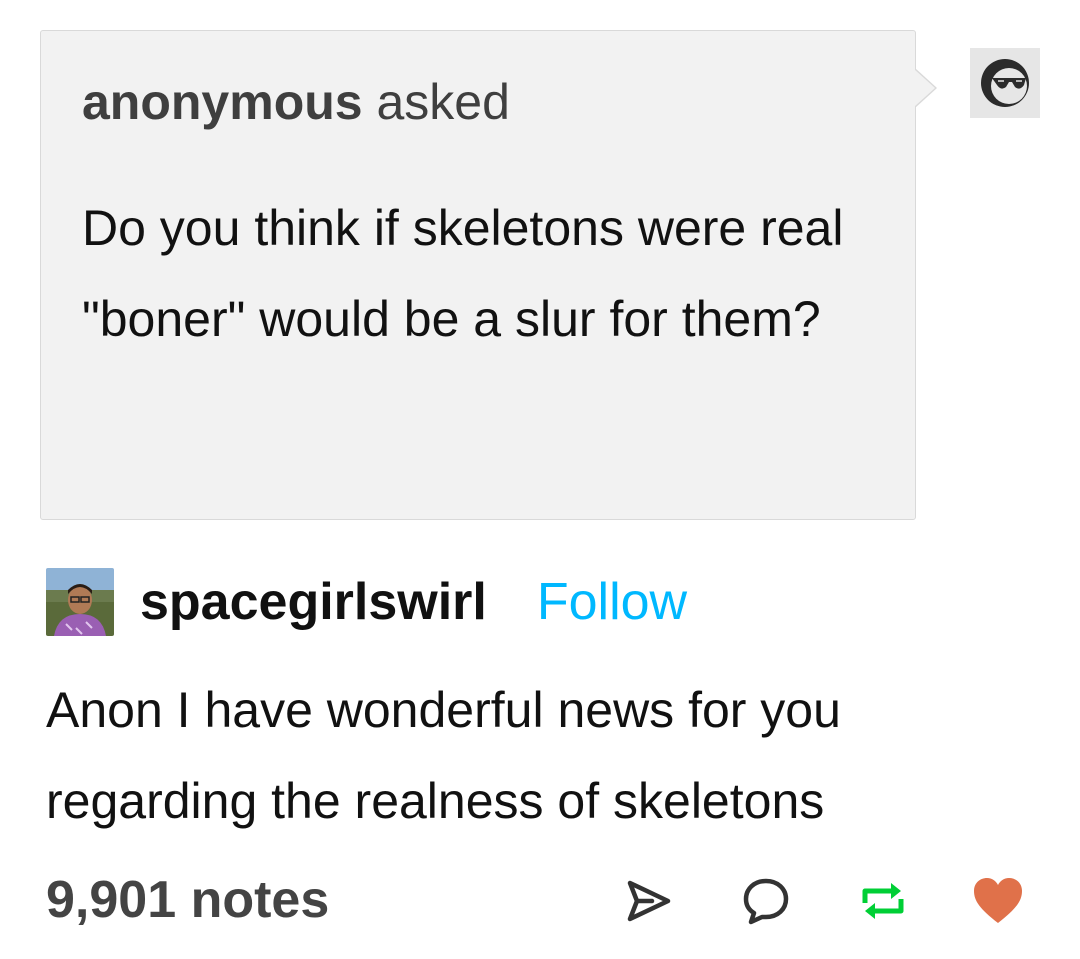 Image resolution: width=1080 pixels, height=959 pixels. I want to click on reblog-button, so click(883, 901).